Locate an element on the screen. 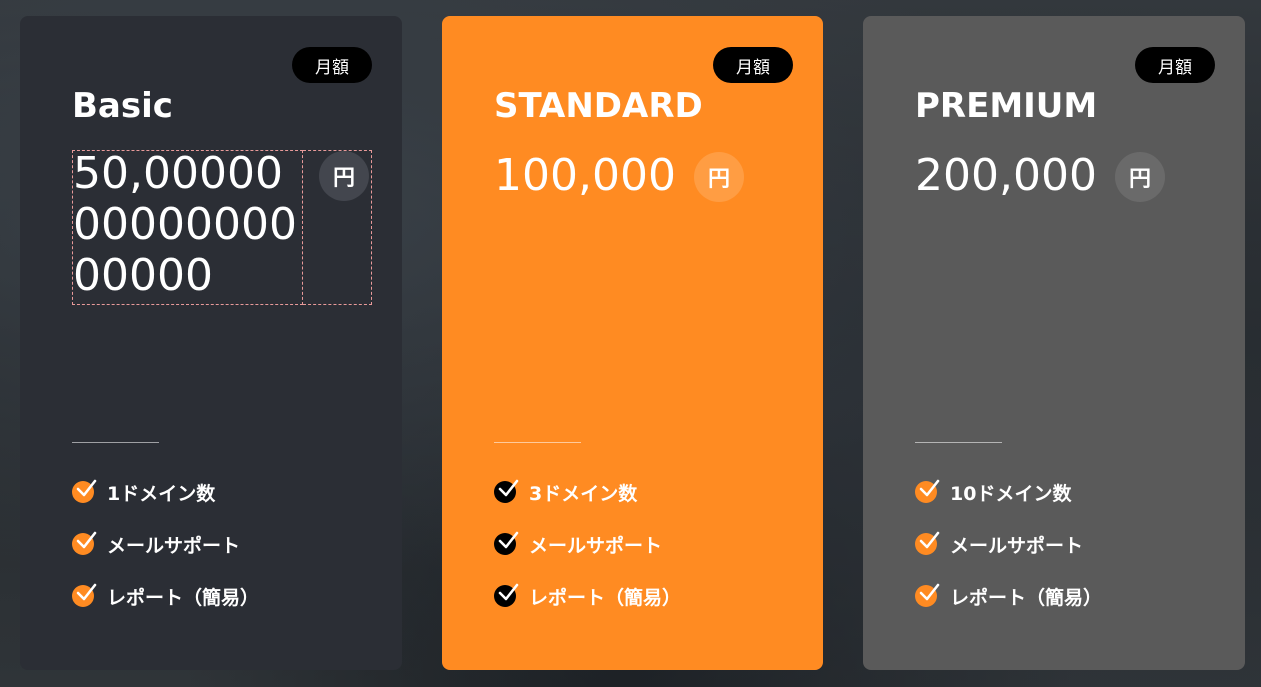 The image size is (1261, 687). plan-name: STANDARD is located at coordinates (598, 106).